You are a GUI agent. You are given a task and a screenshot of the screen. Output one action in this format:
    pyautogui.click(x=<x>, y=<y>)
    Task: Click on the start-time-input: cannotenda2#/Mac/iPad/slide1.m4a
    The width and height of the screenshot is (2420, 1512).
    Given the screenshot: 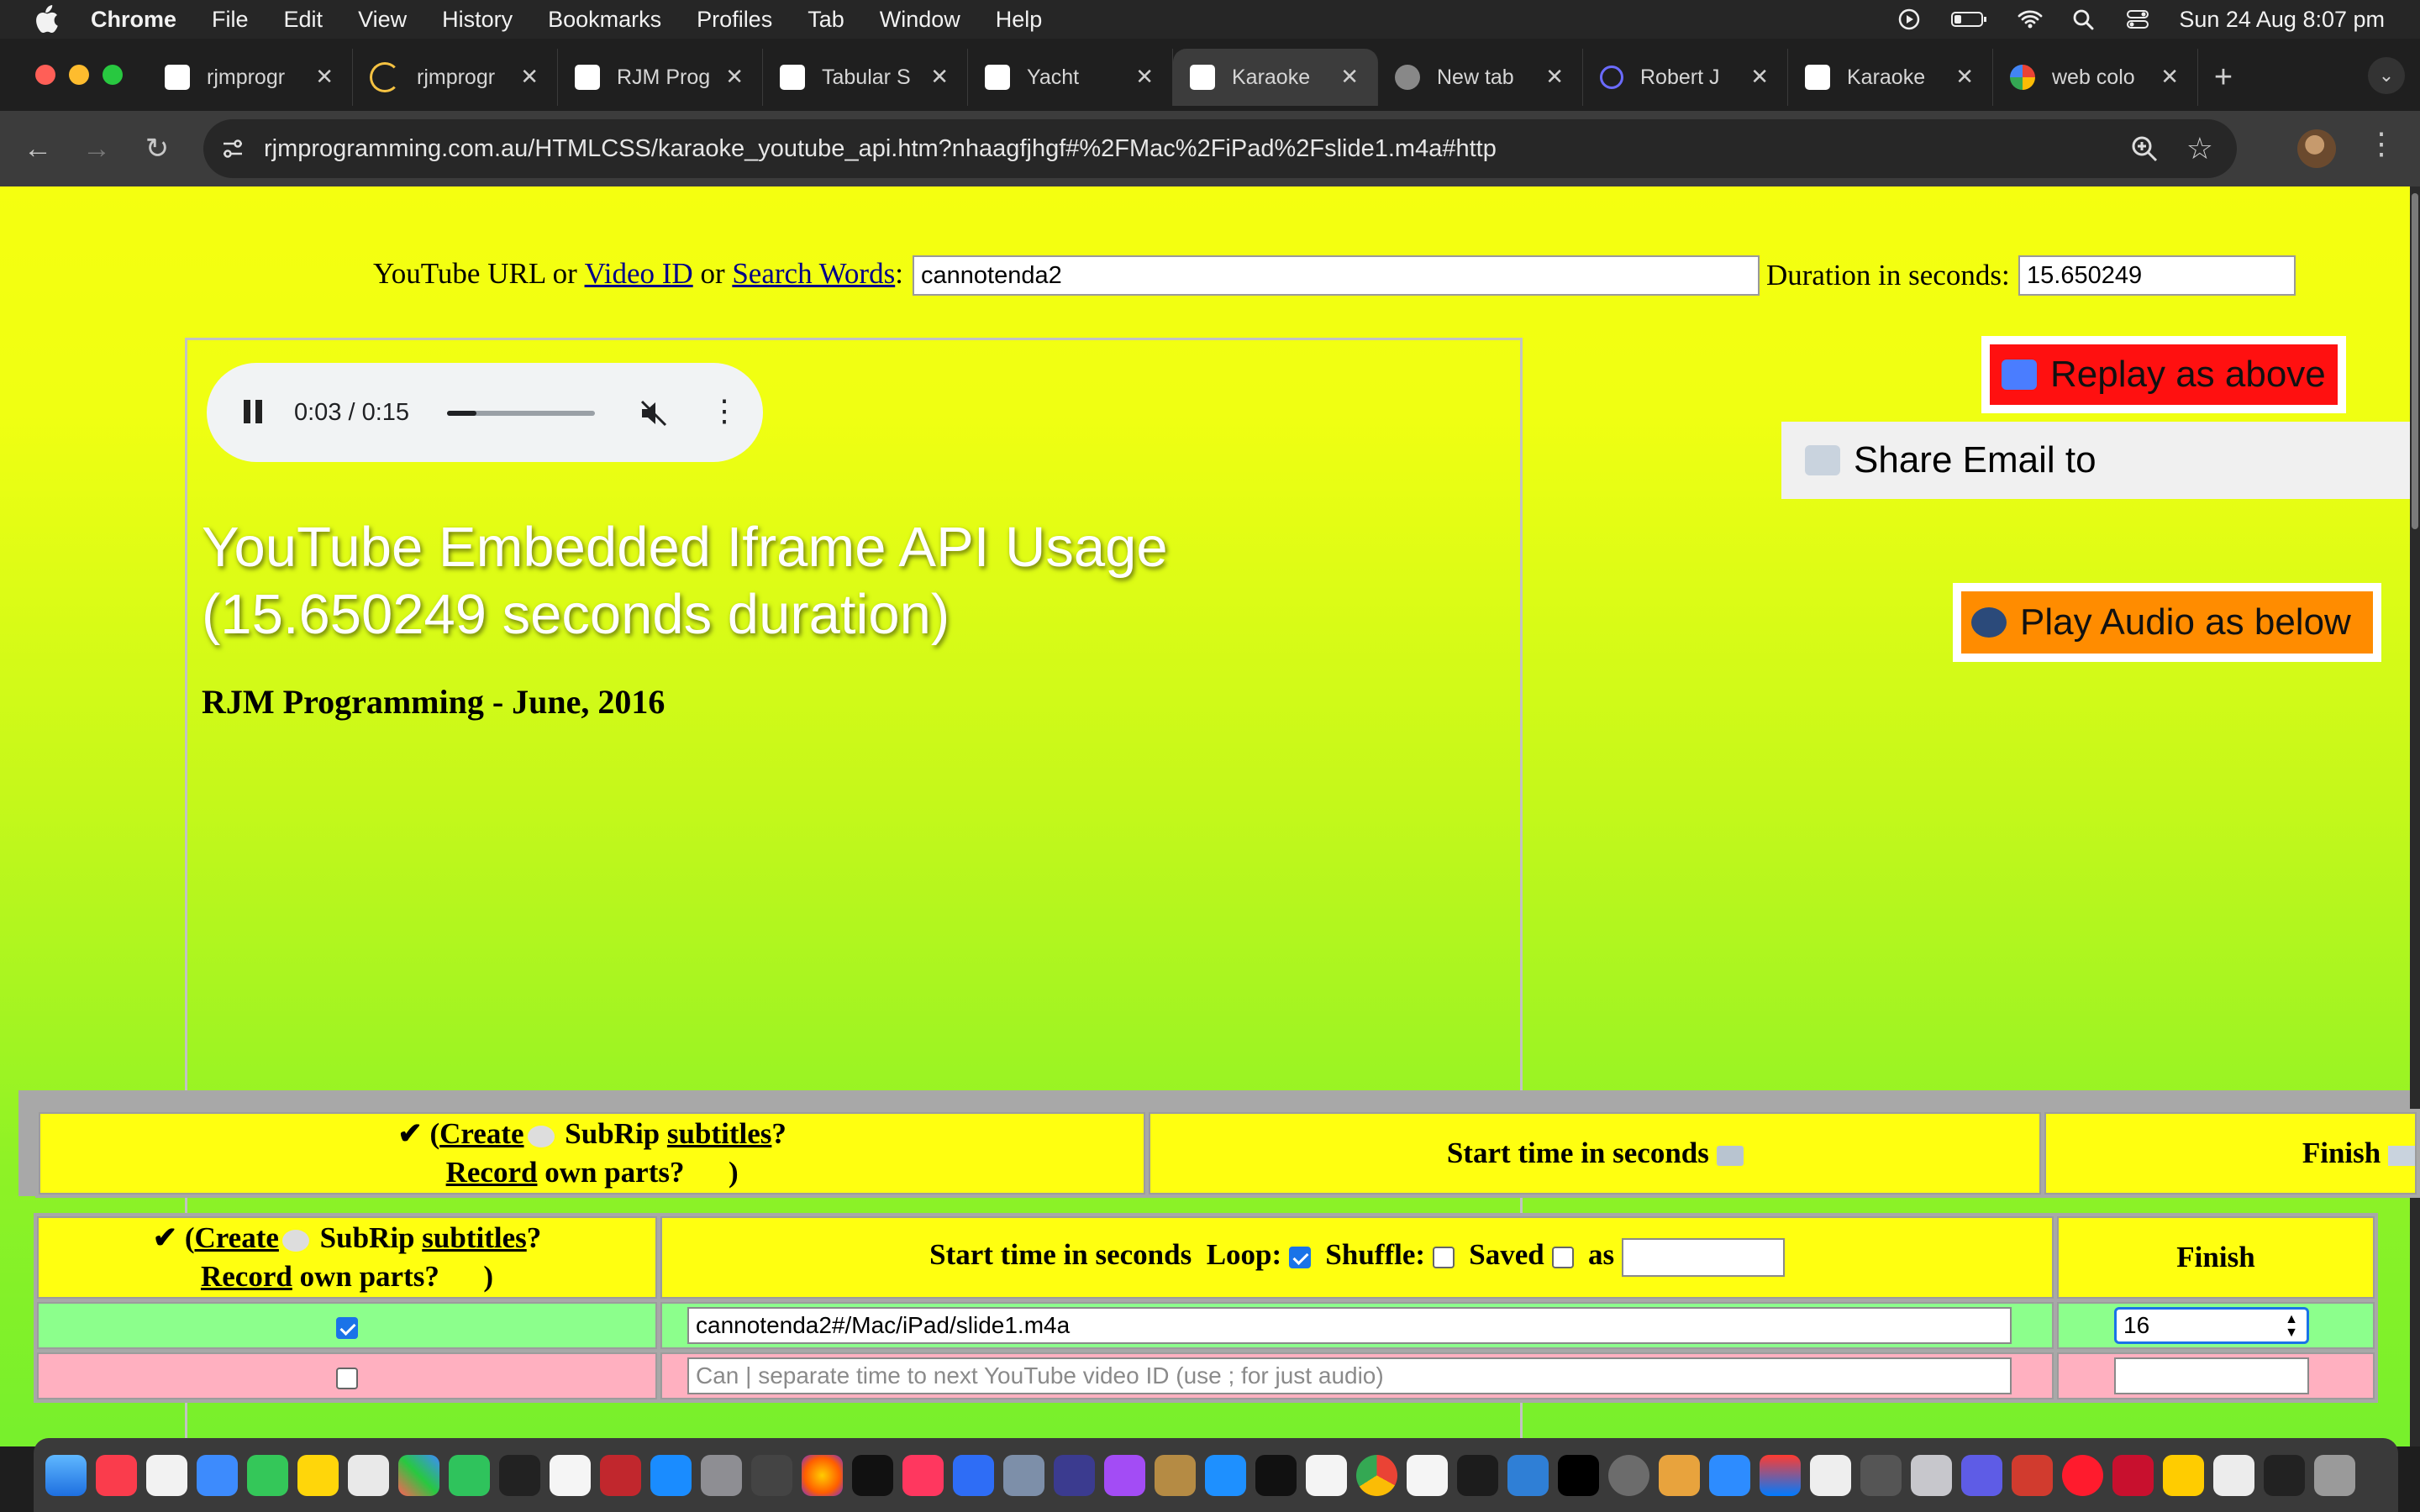 What is the action you would take?
    pyautogui.click(x=1349, y=1325)
    